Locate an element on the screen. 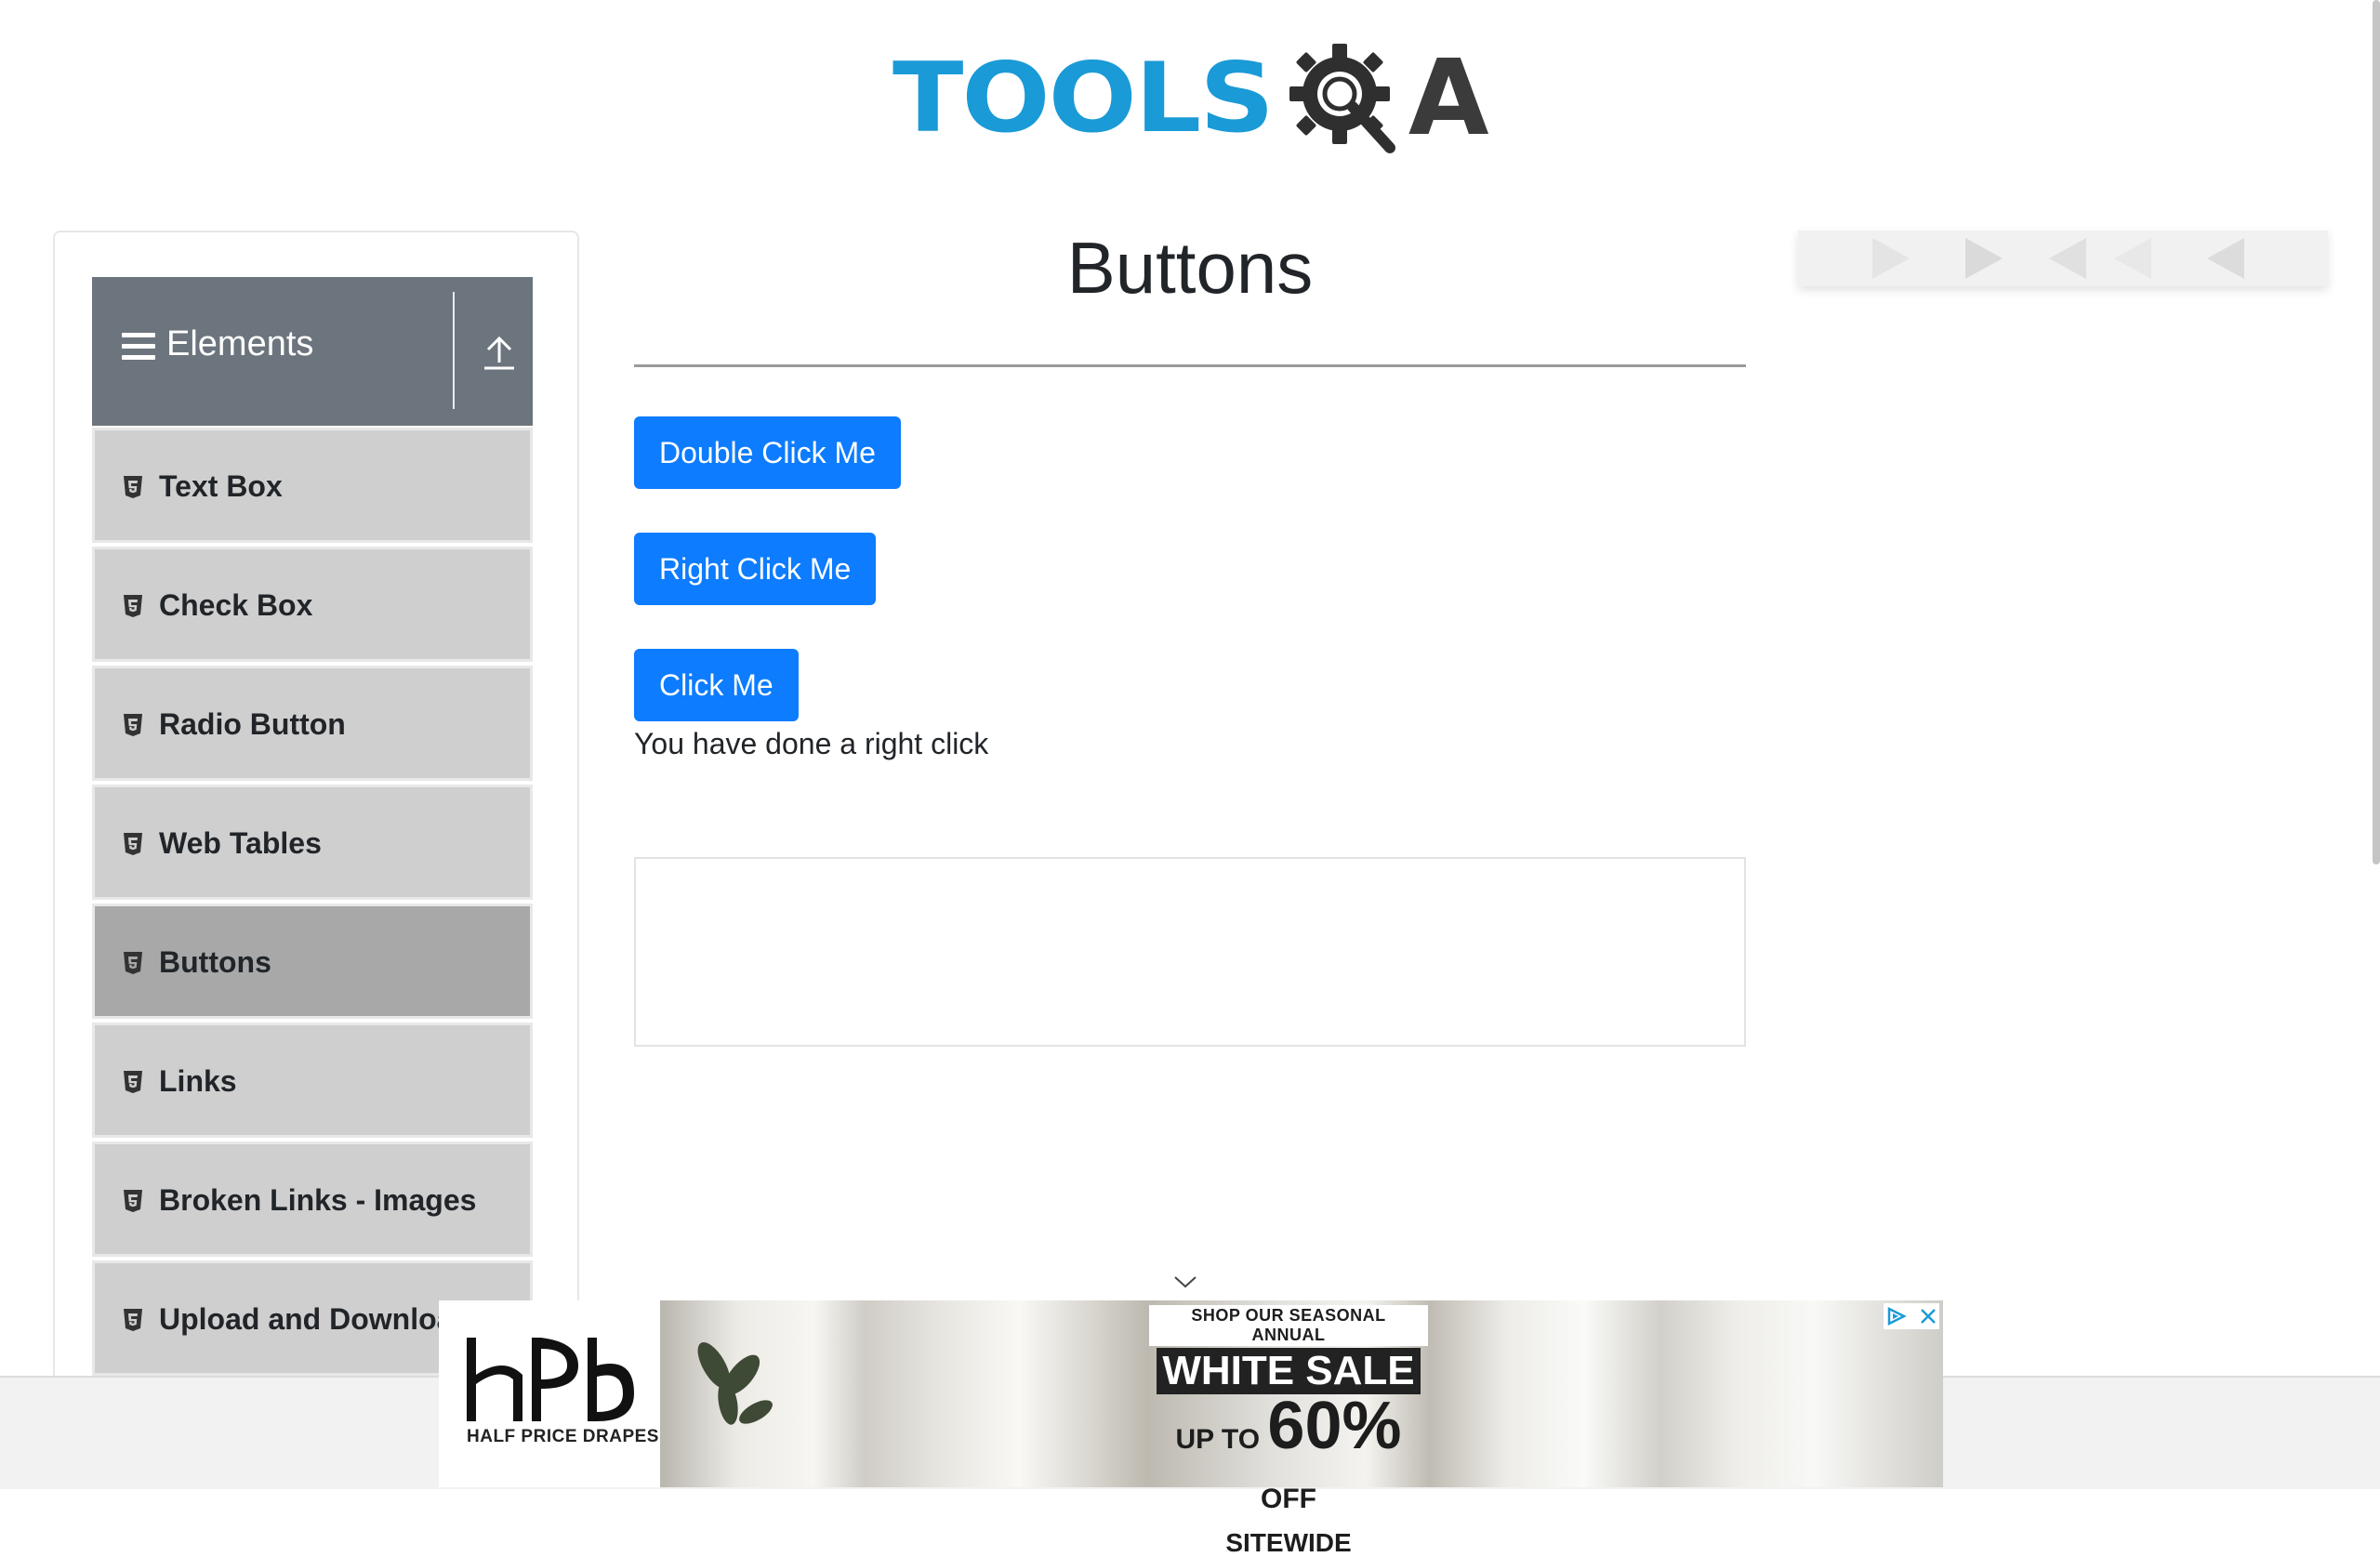 This screenshot has width=2380, height=1557. ad-headline: WHITE SALE is located at coordinates (1289, 1371).